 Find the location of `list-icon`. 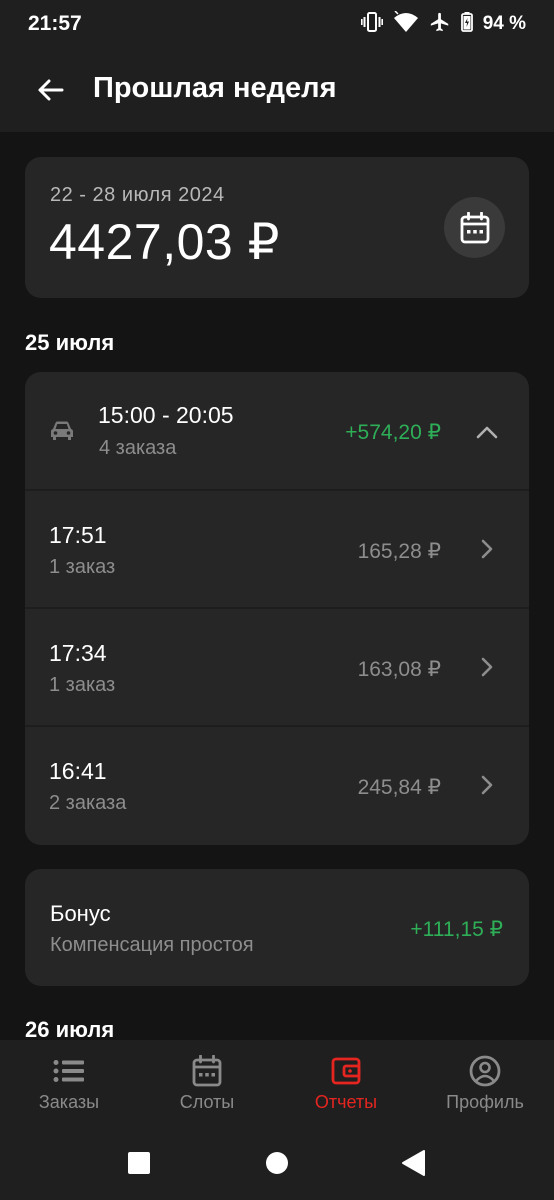

list-icon is located at coordinates (69, 1071).